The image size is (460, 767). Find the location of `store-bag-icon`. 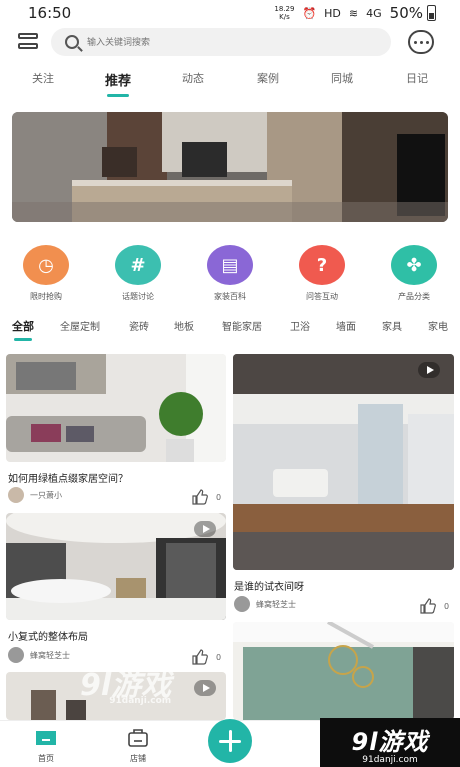

store-bag-icon is located at coordinates (138, 738).